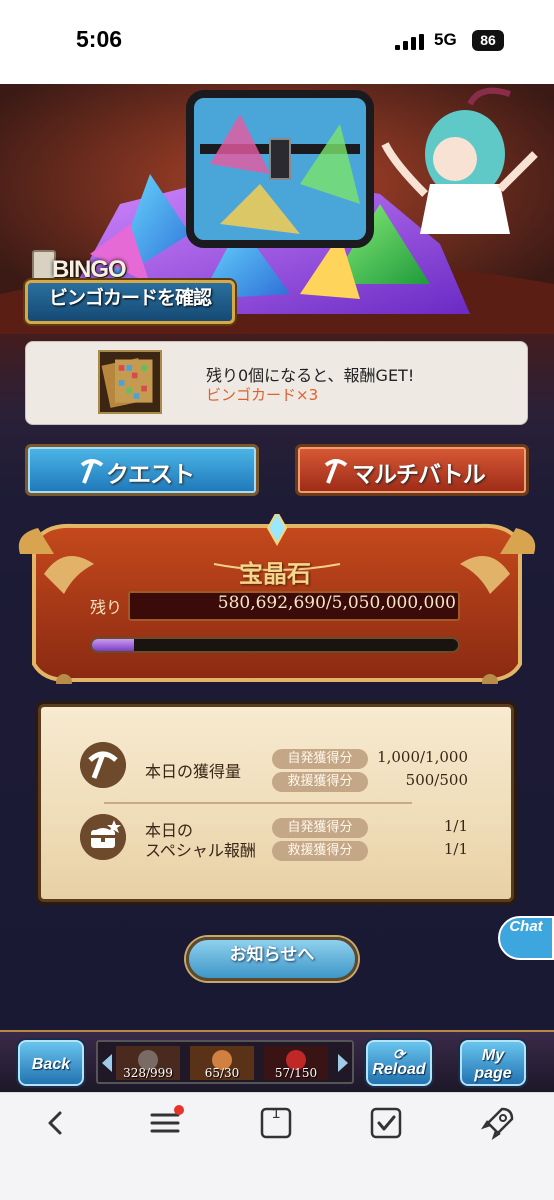  Describe the element at coordinates (56, 1123) in the screenshot. I see `back-arrow-icon` at that location.